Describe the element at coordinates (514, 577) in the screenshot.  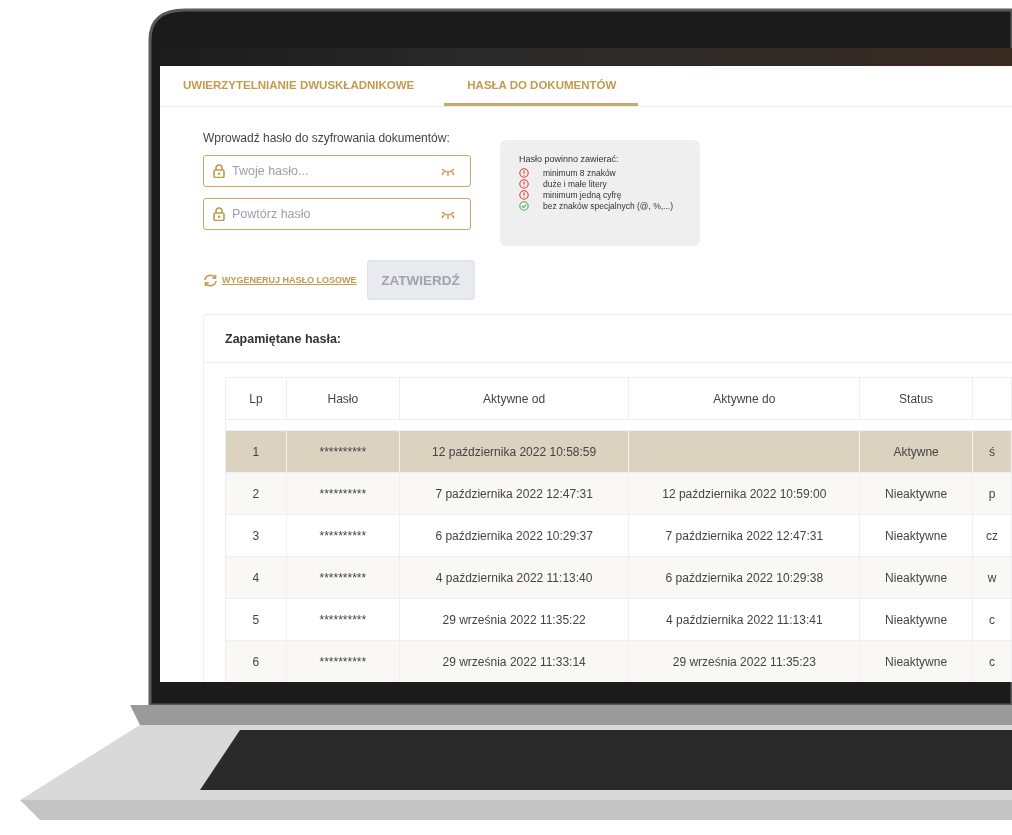
I see `table-cell: 4 października 2022 11:13:40` at that location.